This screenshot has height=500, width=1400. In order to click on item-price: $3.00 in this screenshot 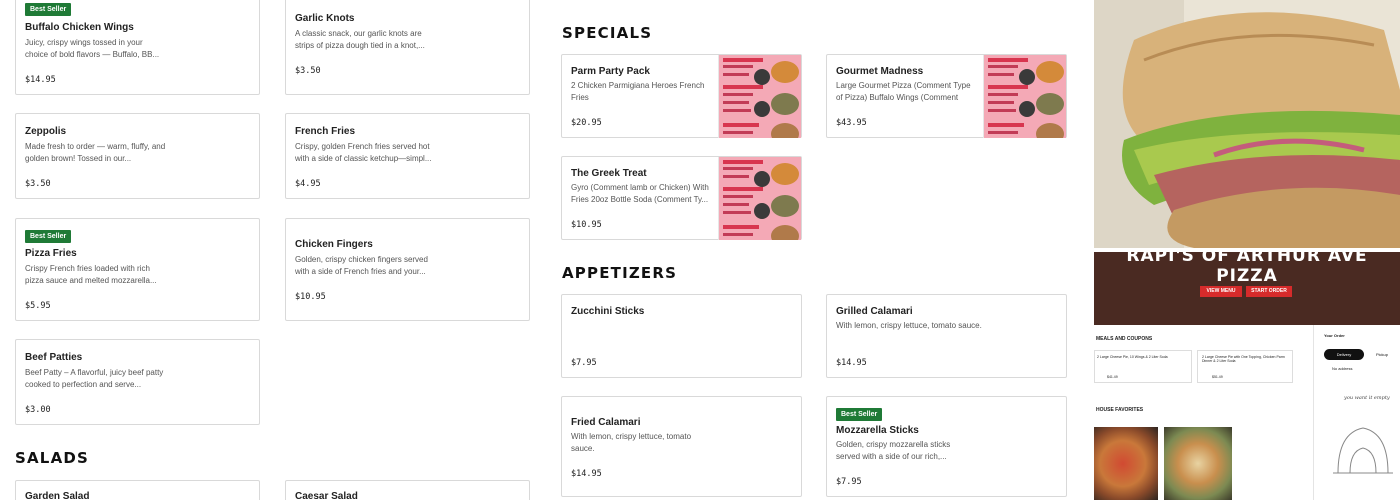, I will do `click(38, 410)`.